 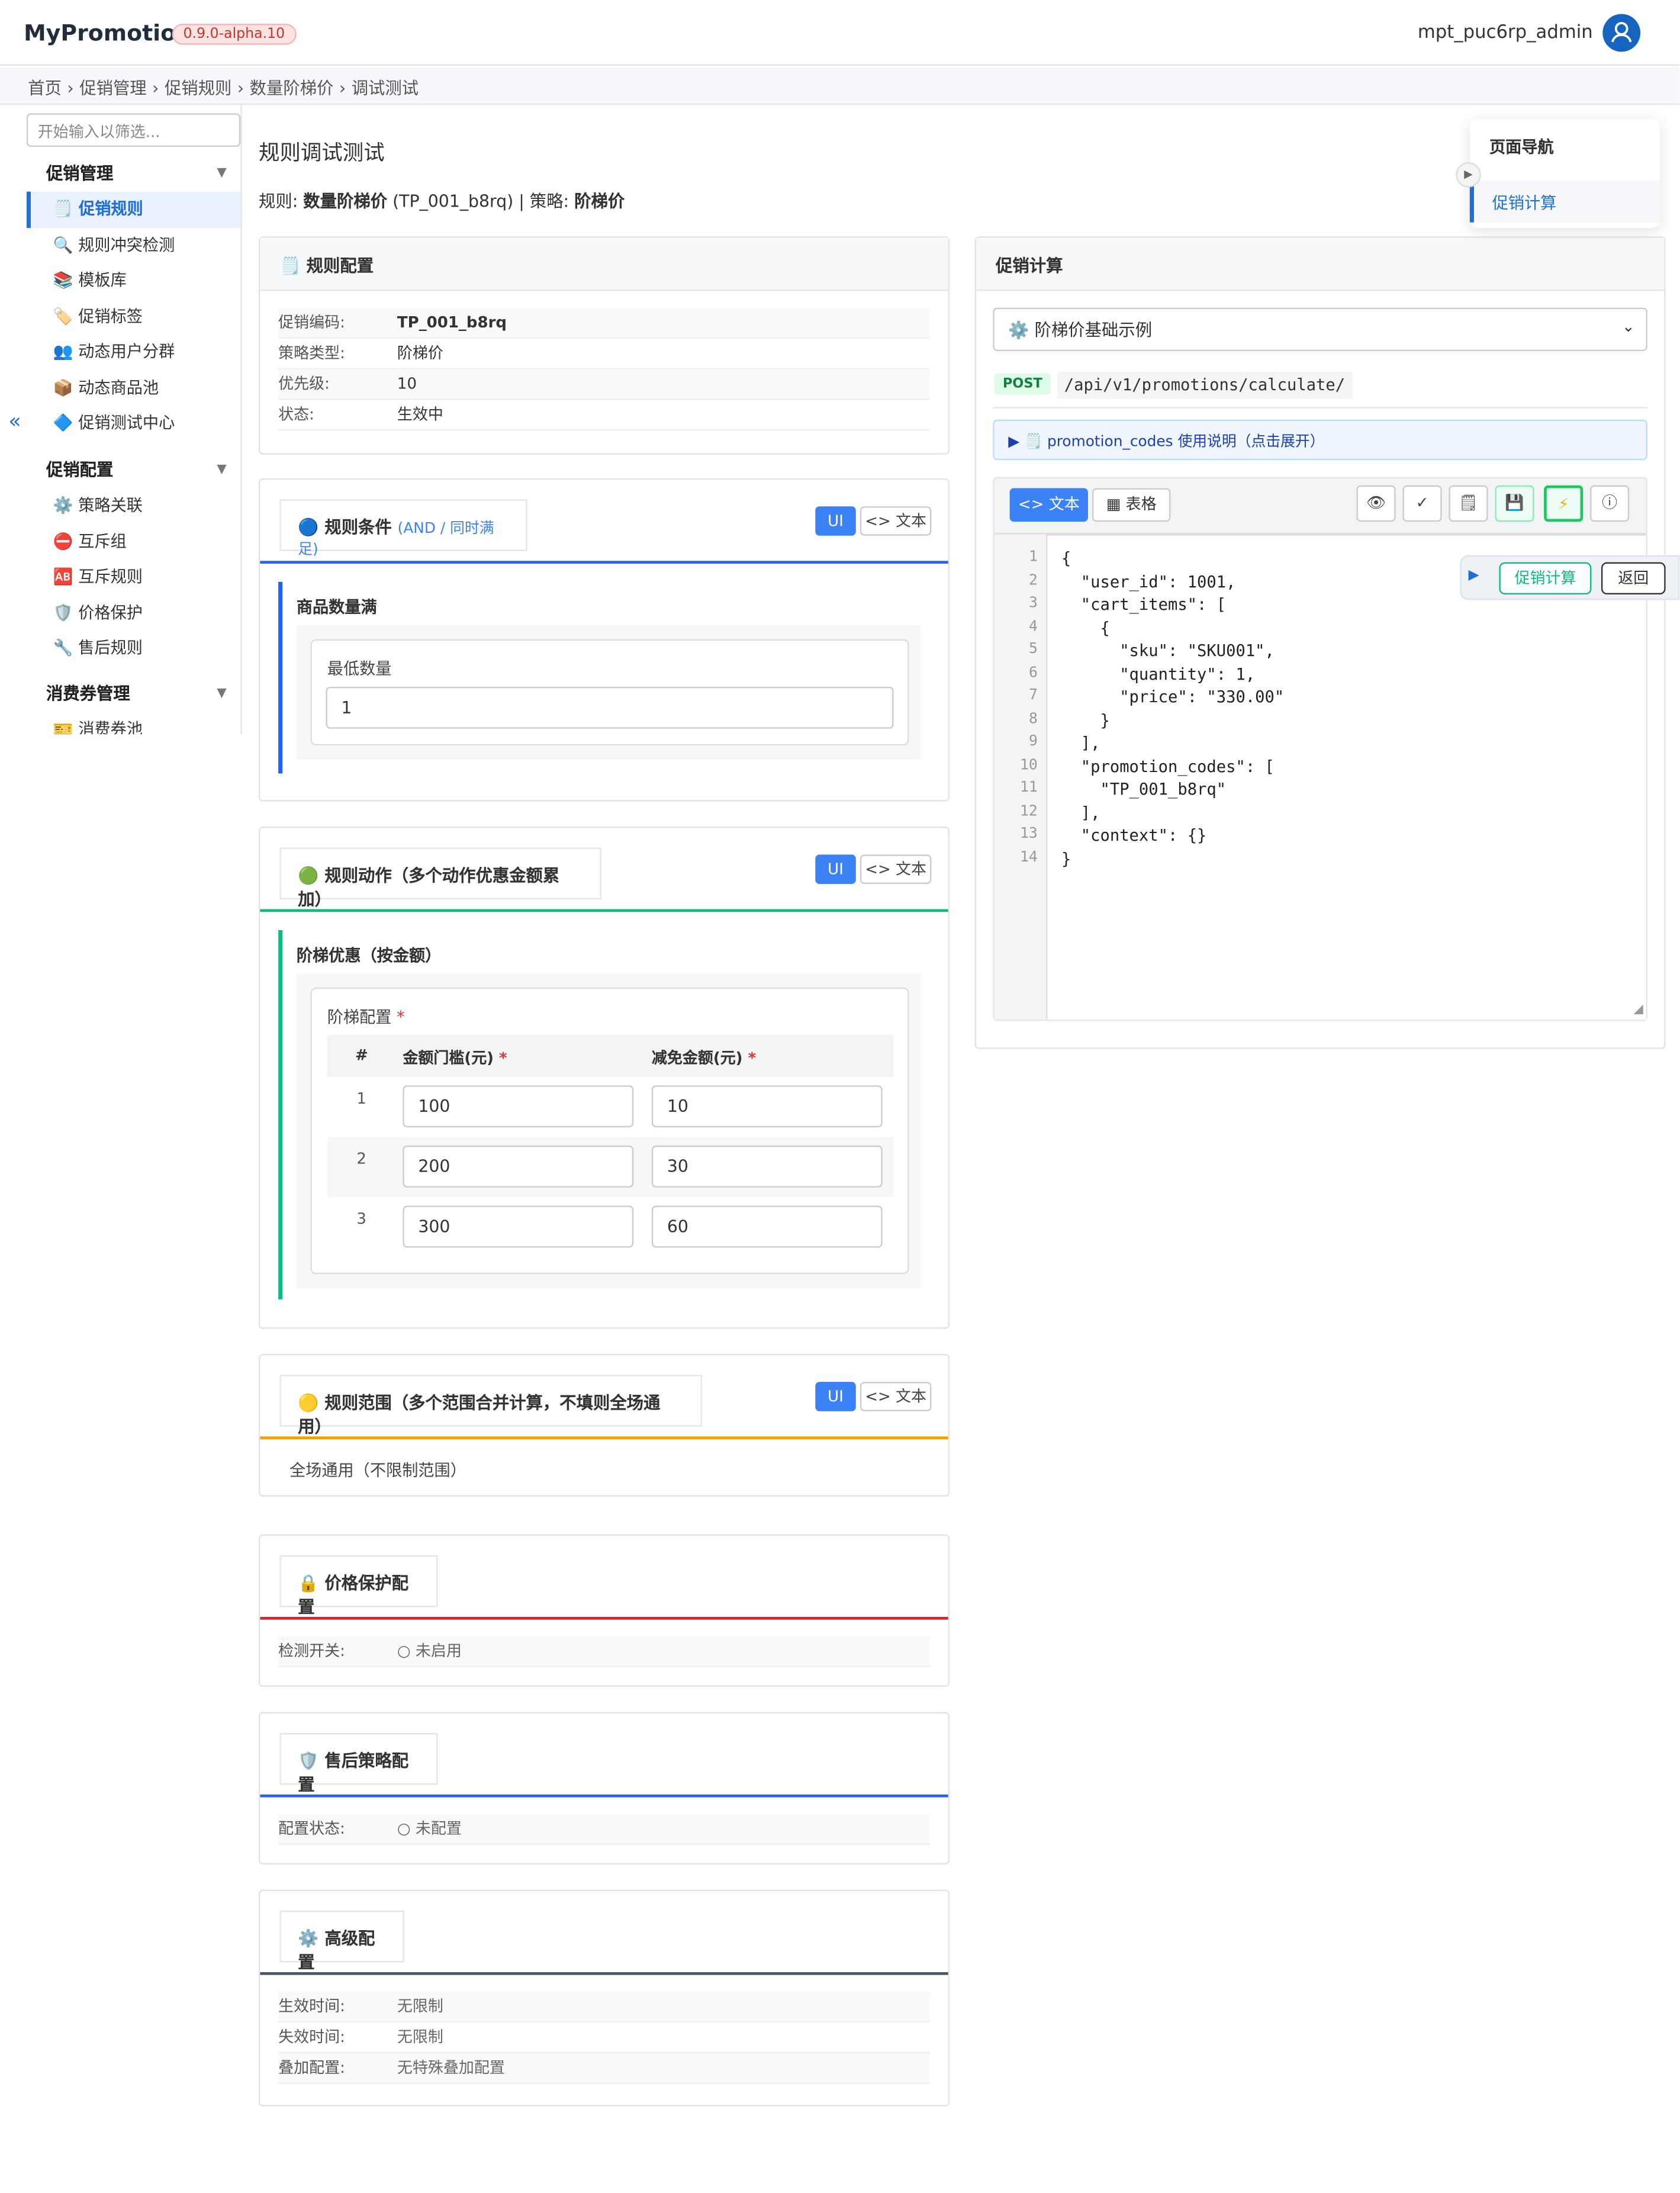 What do you see at coordinates (1320, 440) in the screenshot?
I see `usage-hint-toggle: ▶ 🗒️ promotion_codes 使用说明（点击展开）` at bounding box center [1320, 440].